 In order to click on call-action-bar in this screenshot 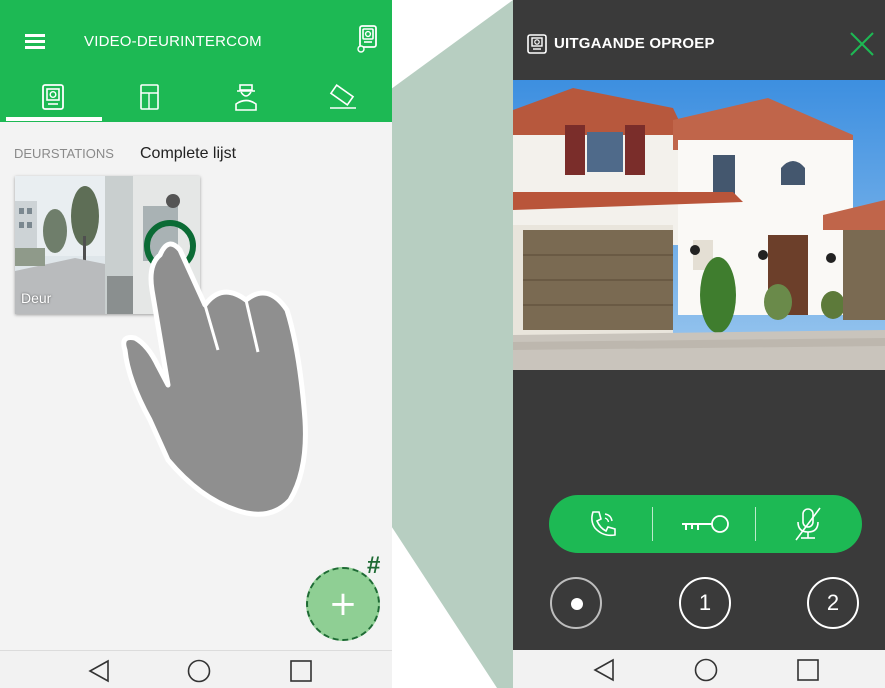, I will do `click(705, 524)`.